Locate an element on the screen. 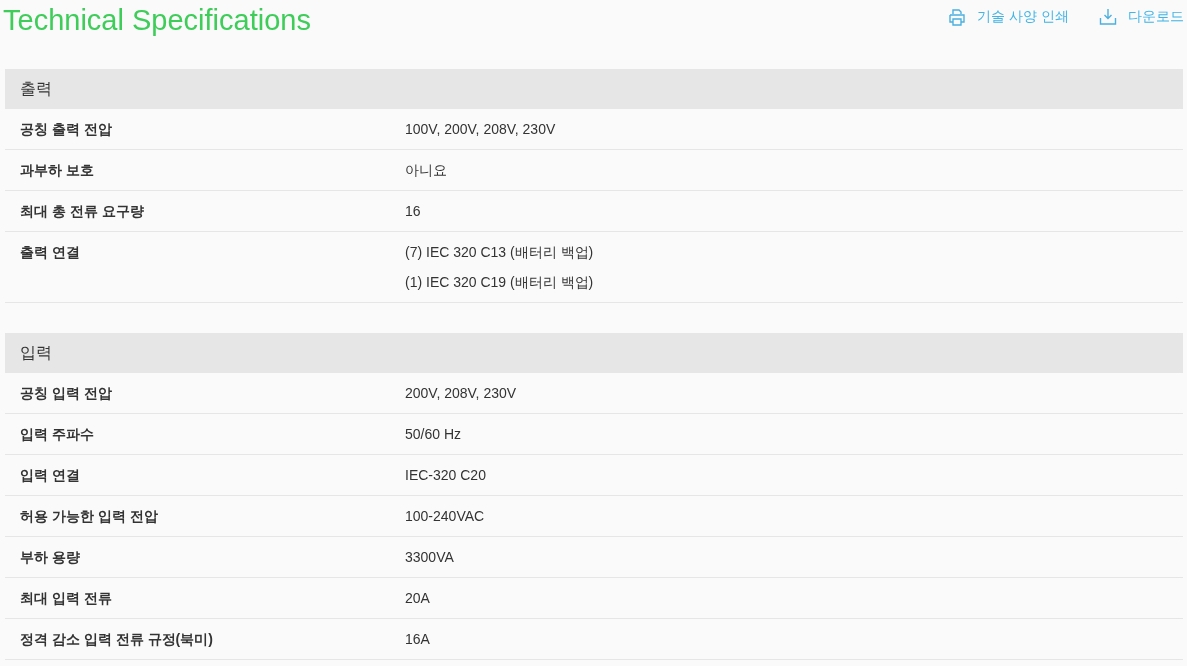  section-heading: 입력 is located at coordinates (594, 353).